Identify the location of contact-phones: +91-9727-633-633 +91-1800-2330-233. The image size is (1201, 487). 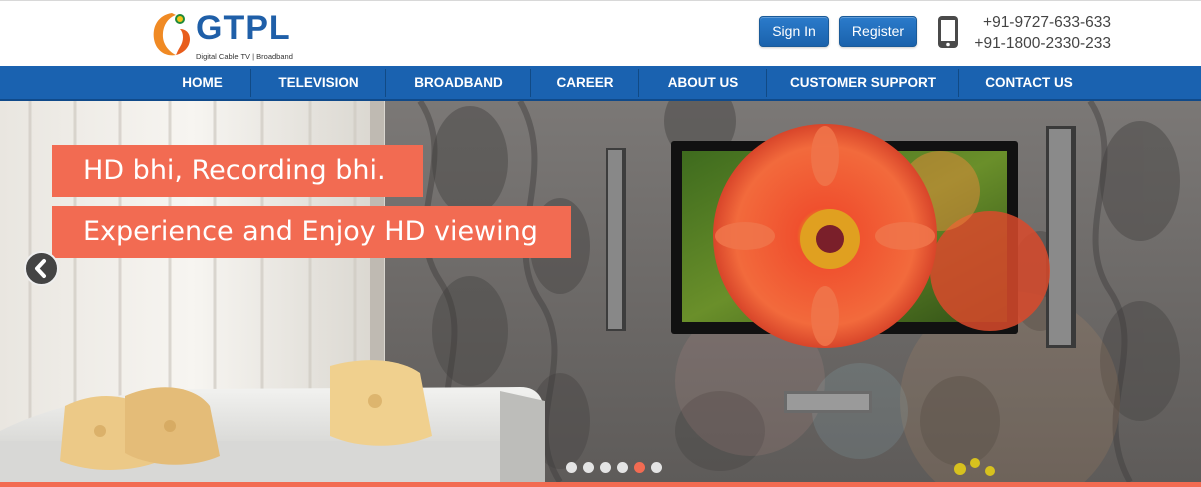
(1038, 33).